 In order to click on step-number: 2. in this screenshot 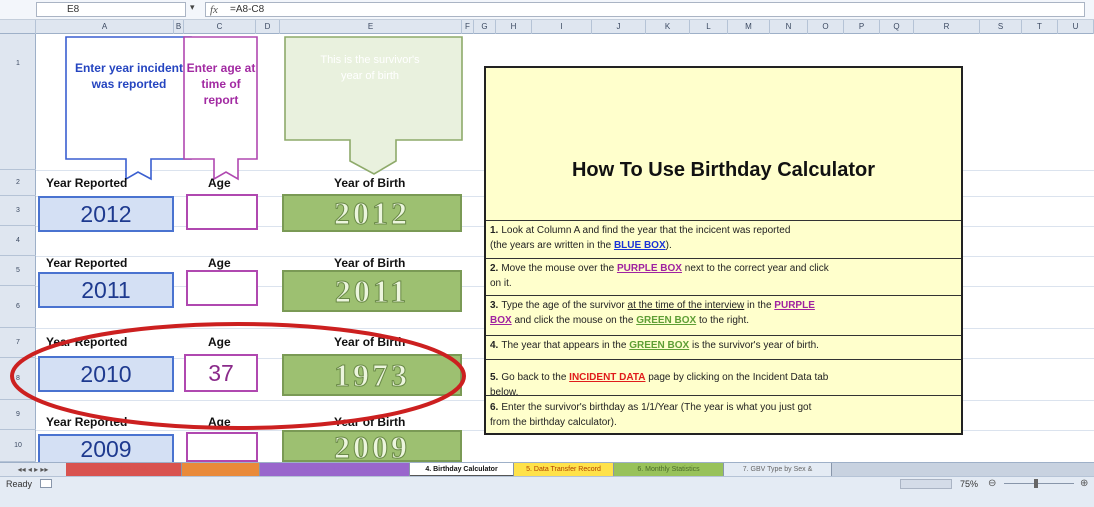, I will do `click(494, 268)`.